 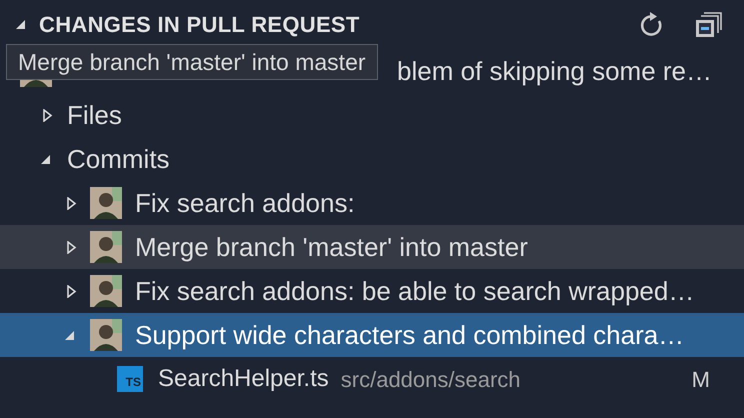 What do you see at coordinates (245, 203) in the screenshot?
I see `tree-item-label: Fix search addons:` at bounding box center [245, 203].